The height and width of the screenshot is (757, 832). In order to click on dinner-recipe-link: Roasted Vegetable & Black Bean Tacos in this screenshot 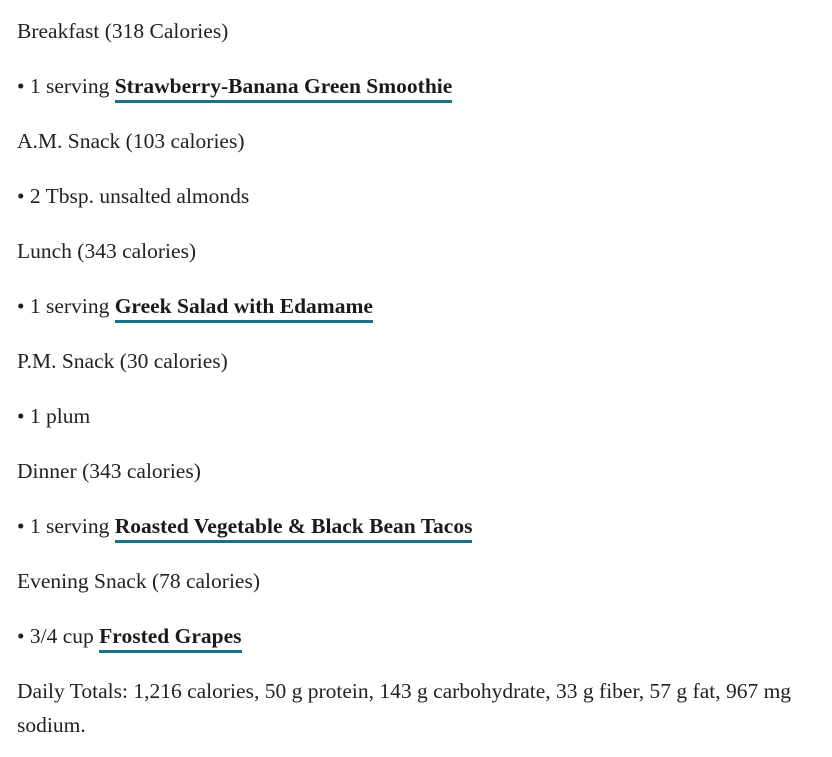, I will do `click(293, 528)`.